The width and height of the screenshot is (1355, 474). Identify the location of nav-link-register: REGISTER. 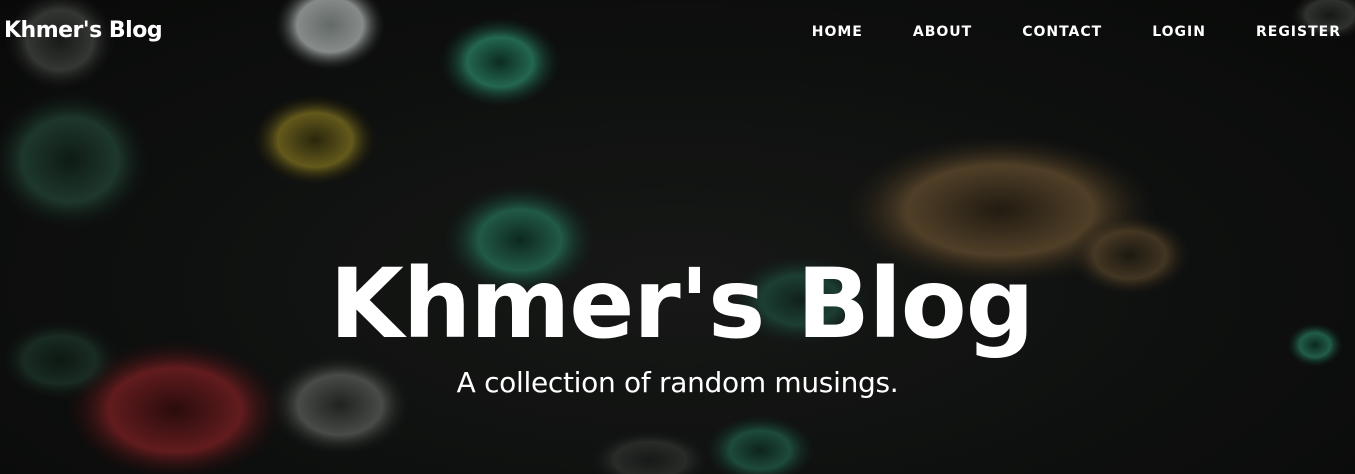
(1273, 32).